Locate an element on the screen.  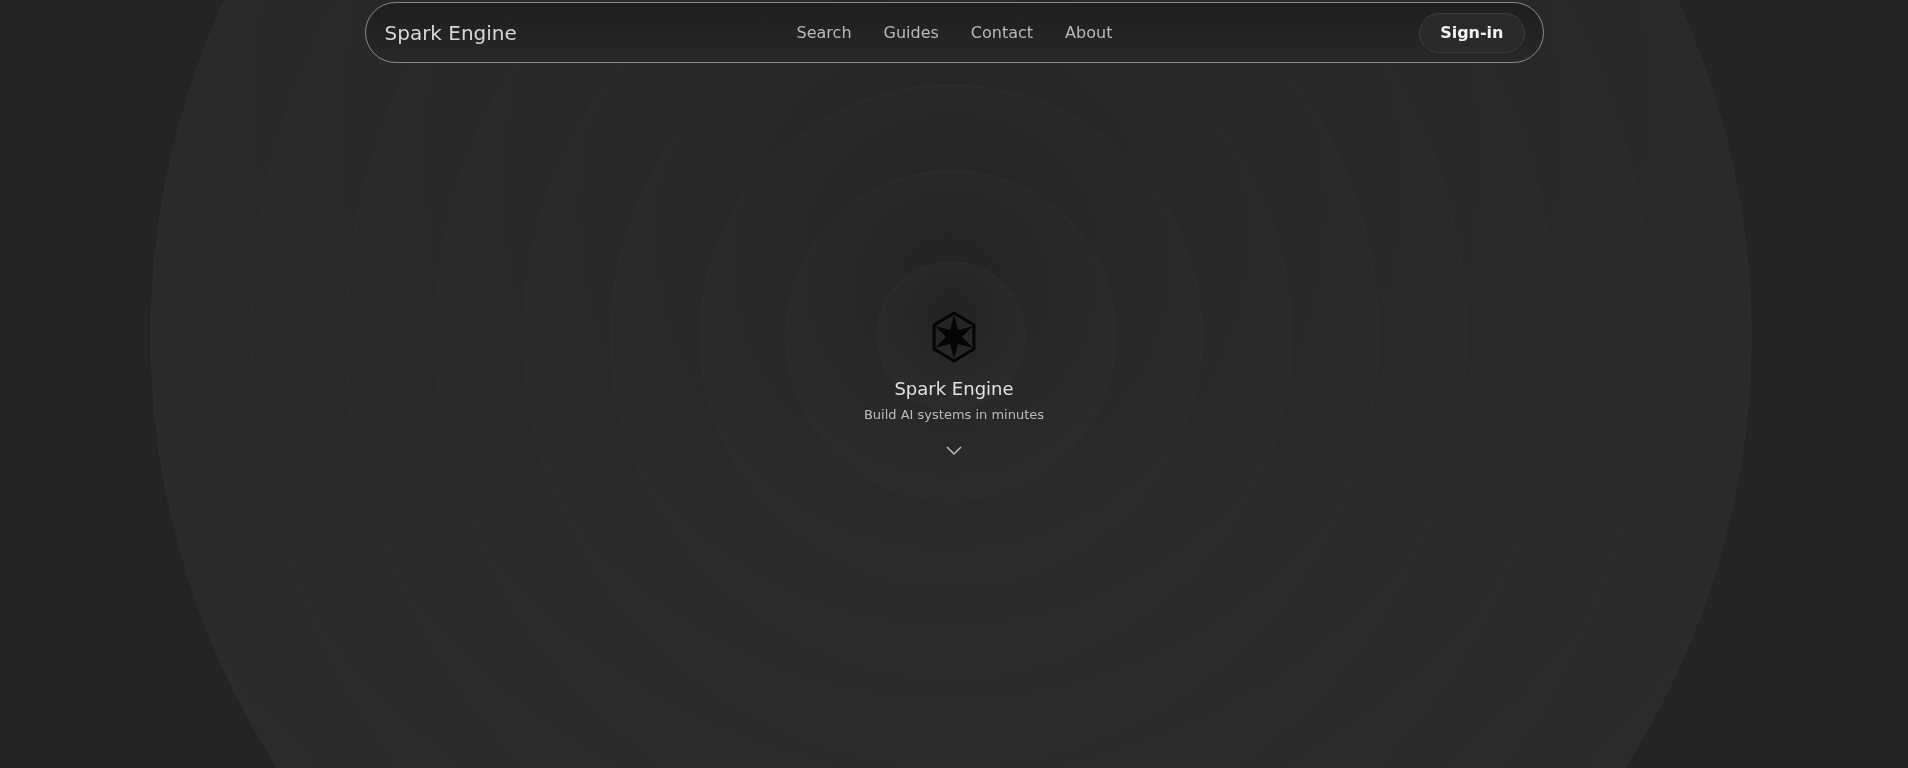
hero-title: Spark Engine is located at coordinates (954, 388).